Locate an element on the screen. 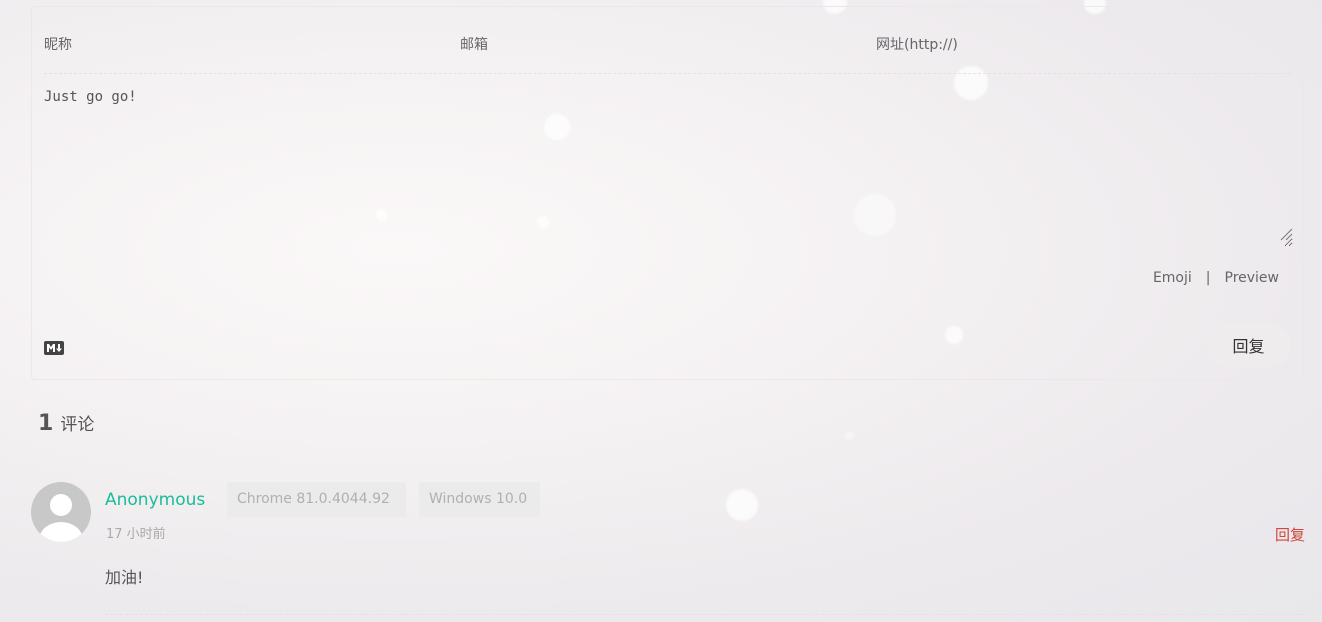 This screenshot has height=622, width=1322. os-badge: Windows 10.0 is located at coordinates (479, 499).